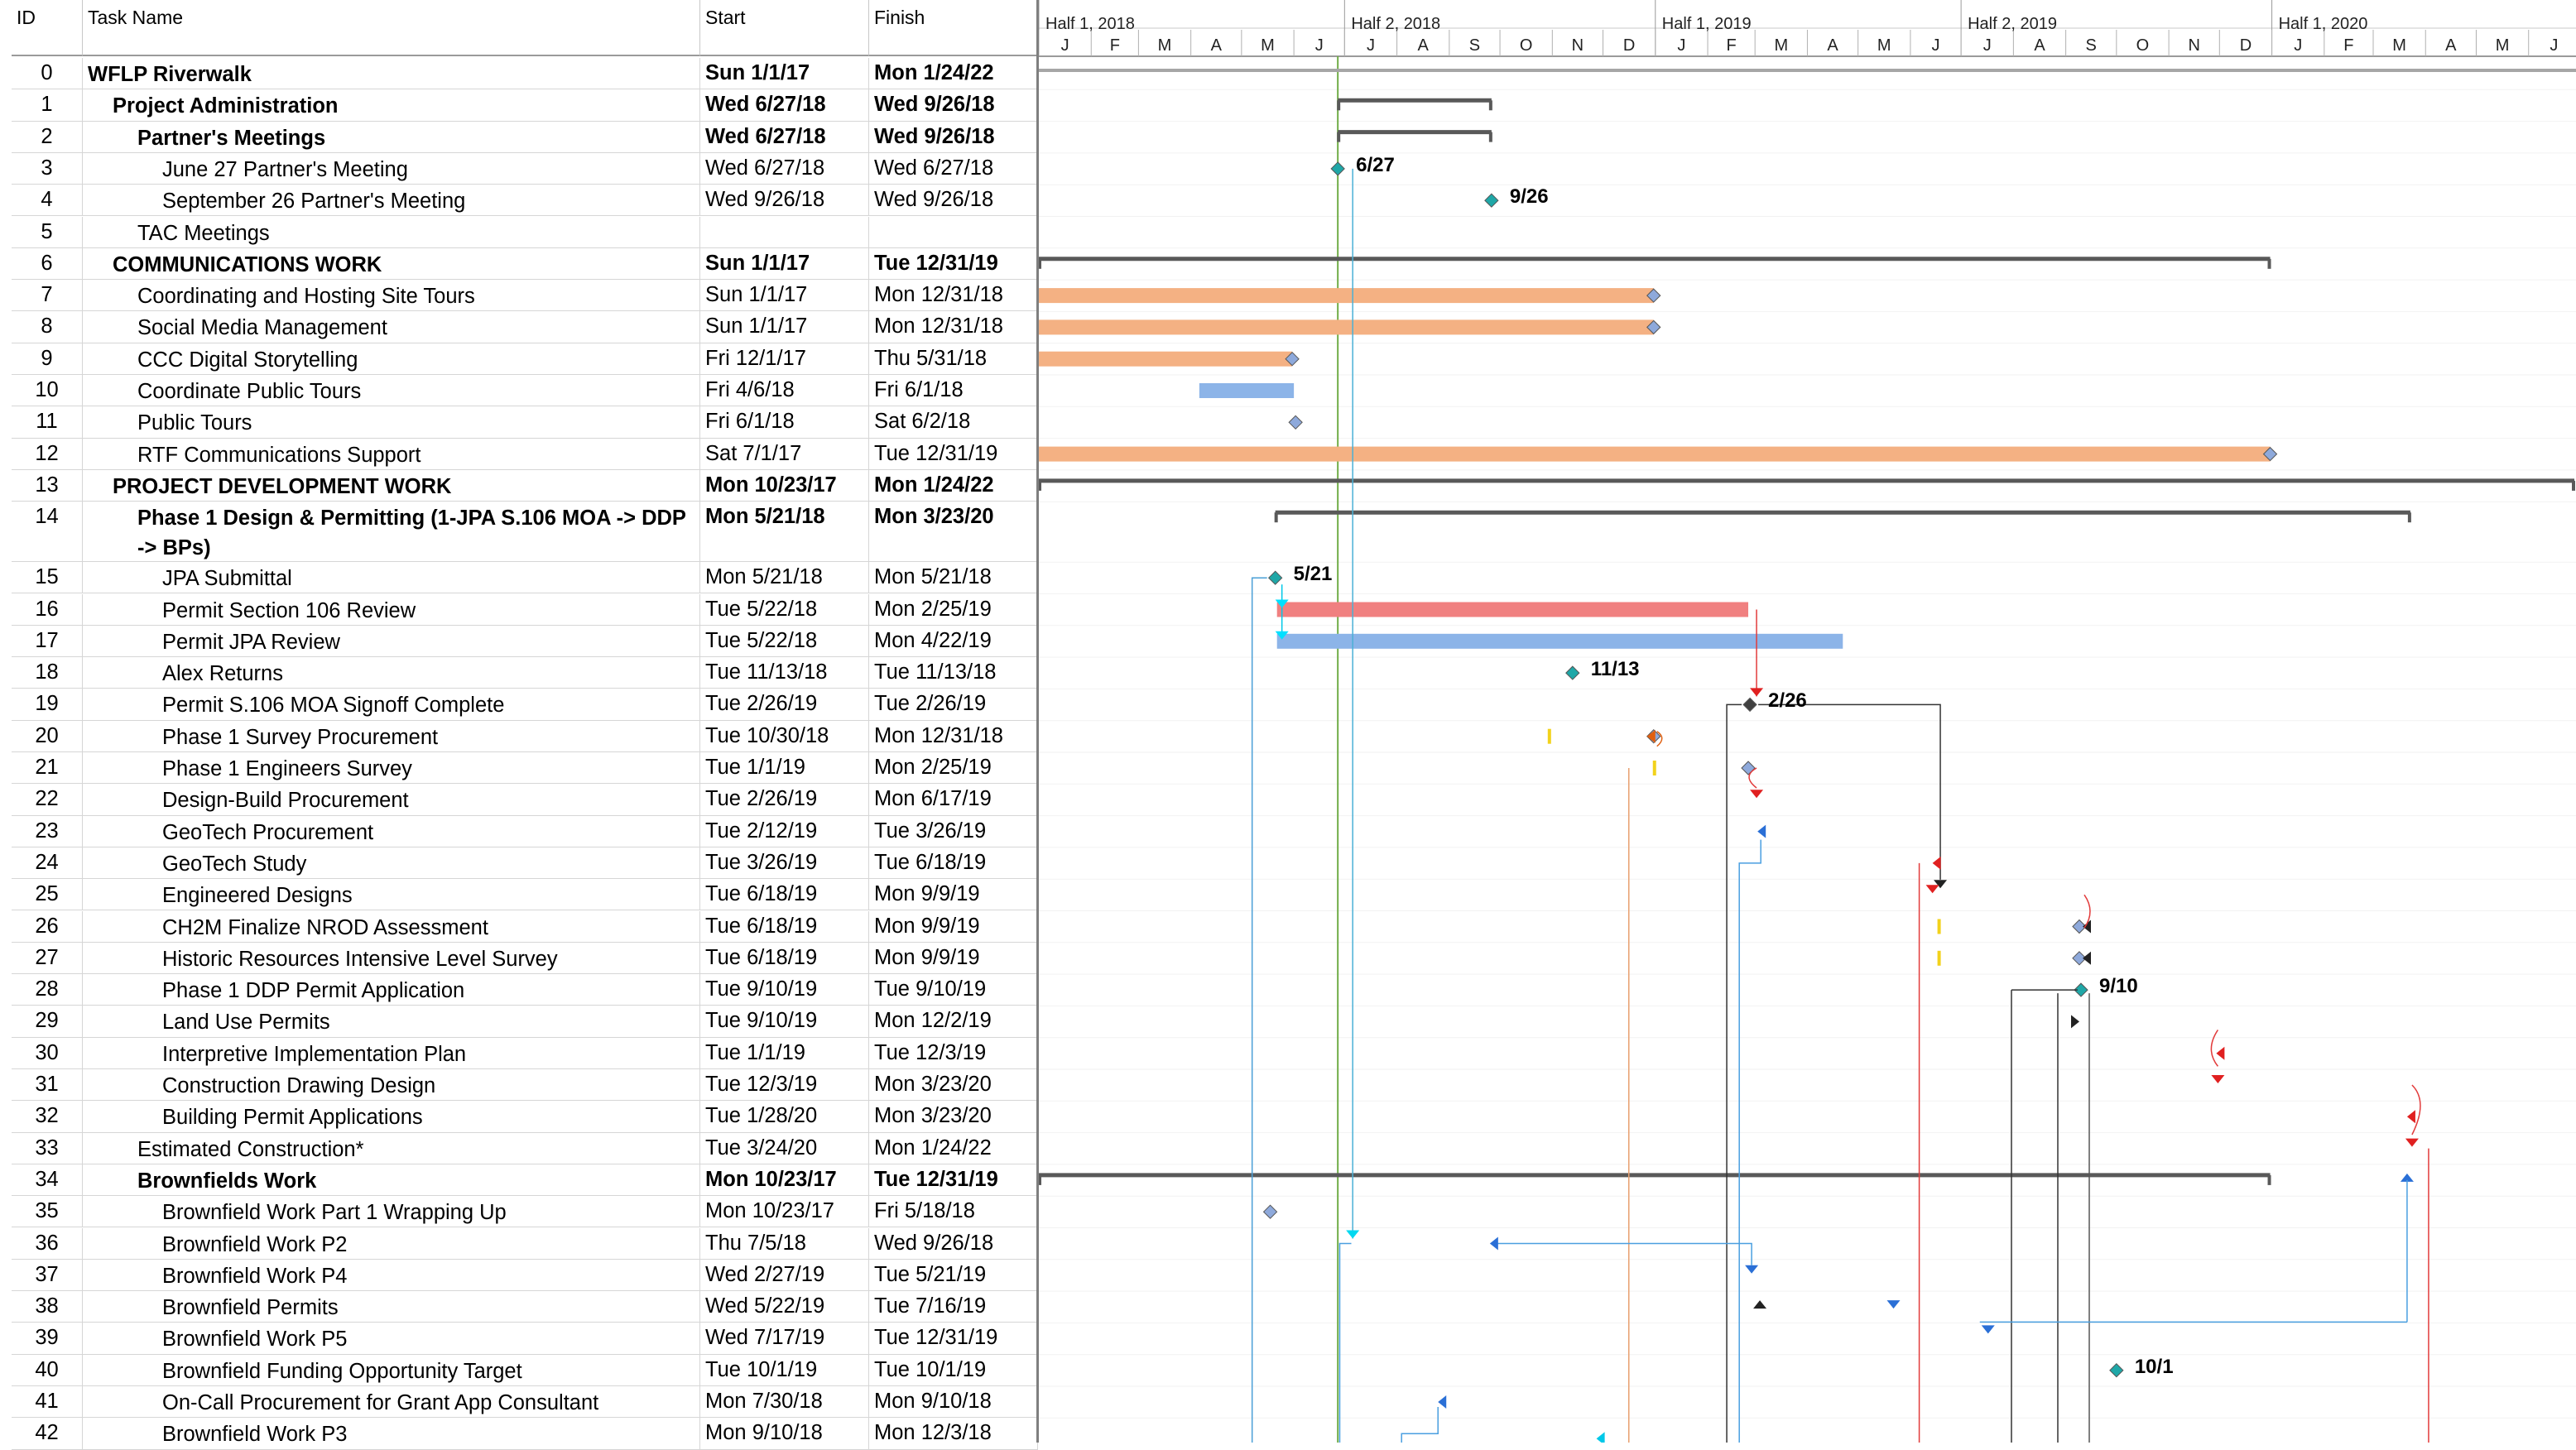 The image size is (2576, 1450). I want to click on task-id-cell: 31, so click(47, 1085).